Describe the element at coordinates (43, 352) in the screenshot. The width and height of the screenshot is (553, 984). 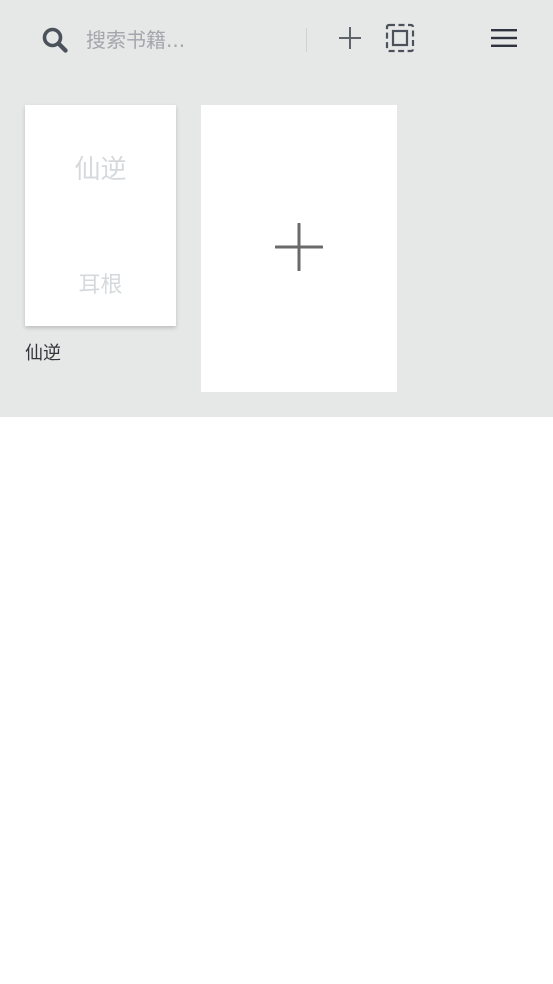
I see `book-title: 仙逆` at that location.